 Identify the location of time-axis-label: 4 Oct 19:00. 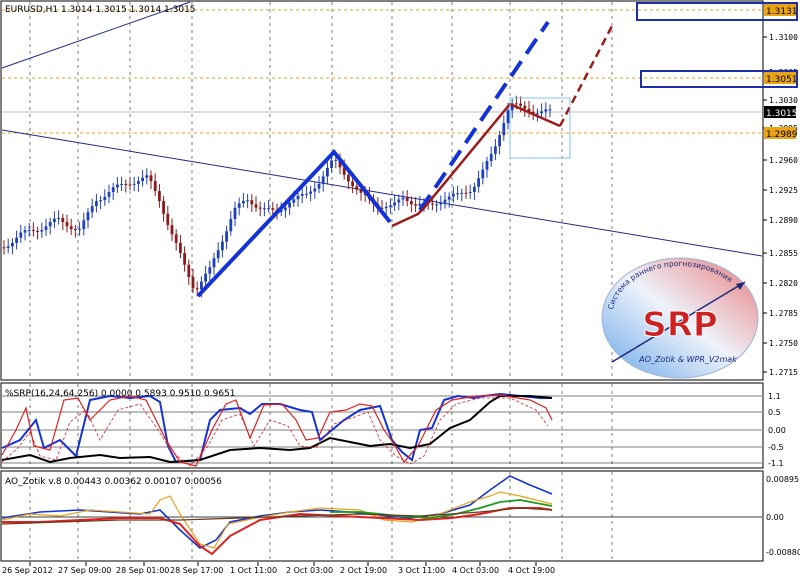
(531, 570).